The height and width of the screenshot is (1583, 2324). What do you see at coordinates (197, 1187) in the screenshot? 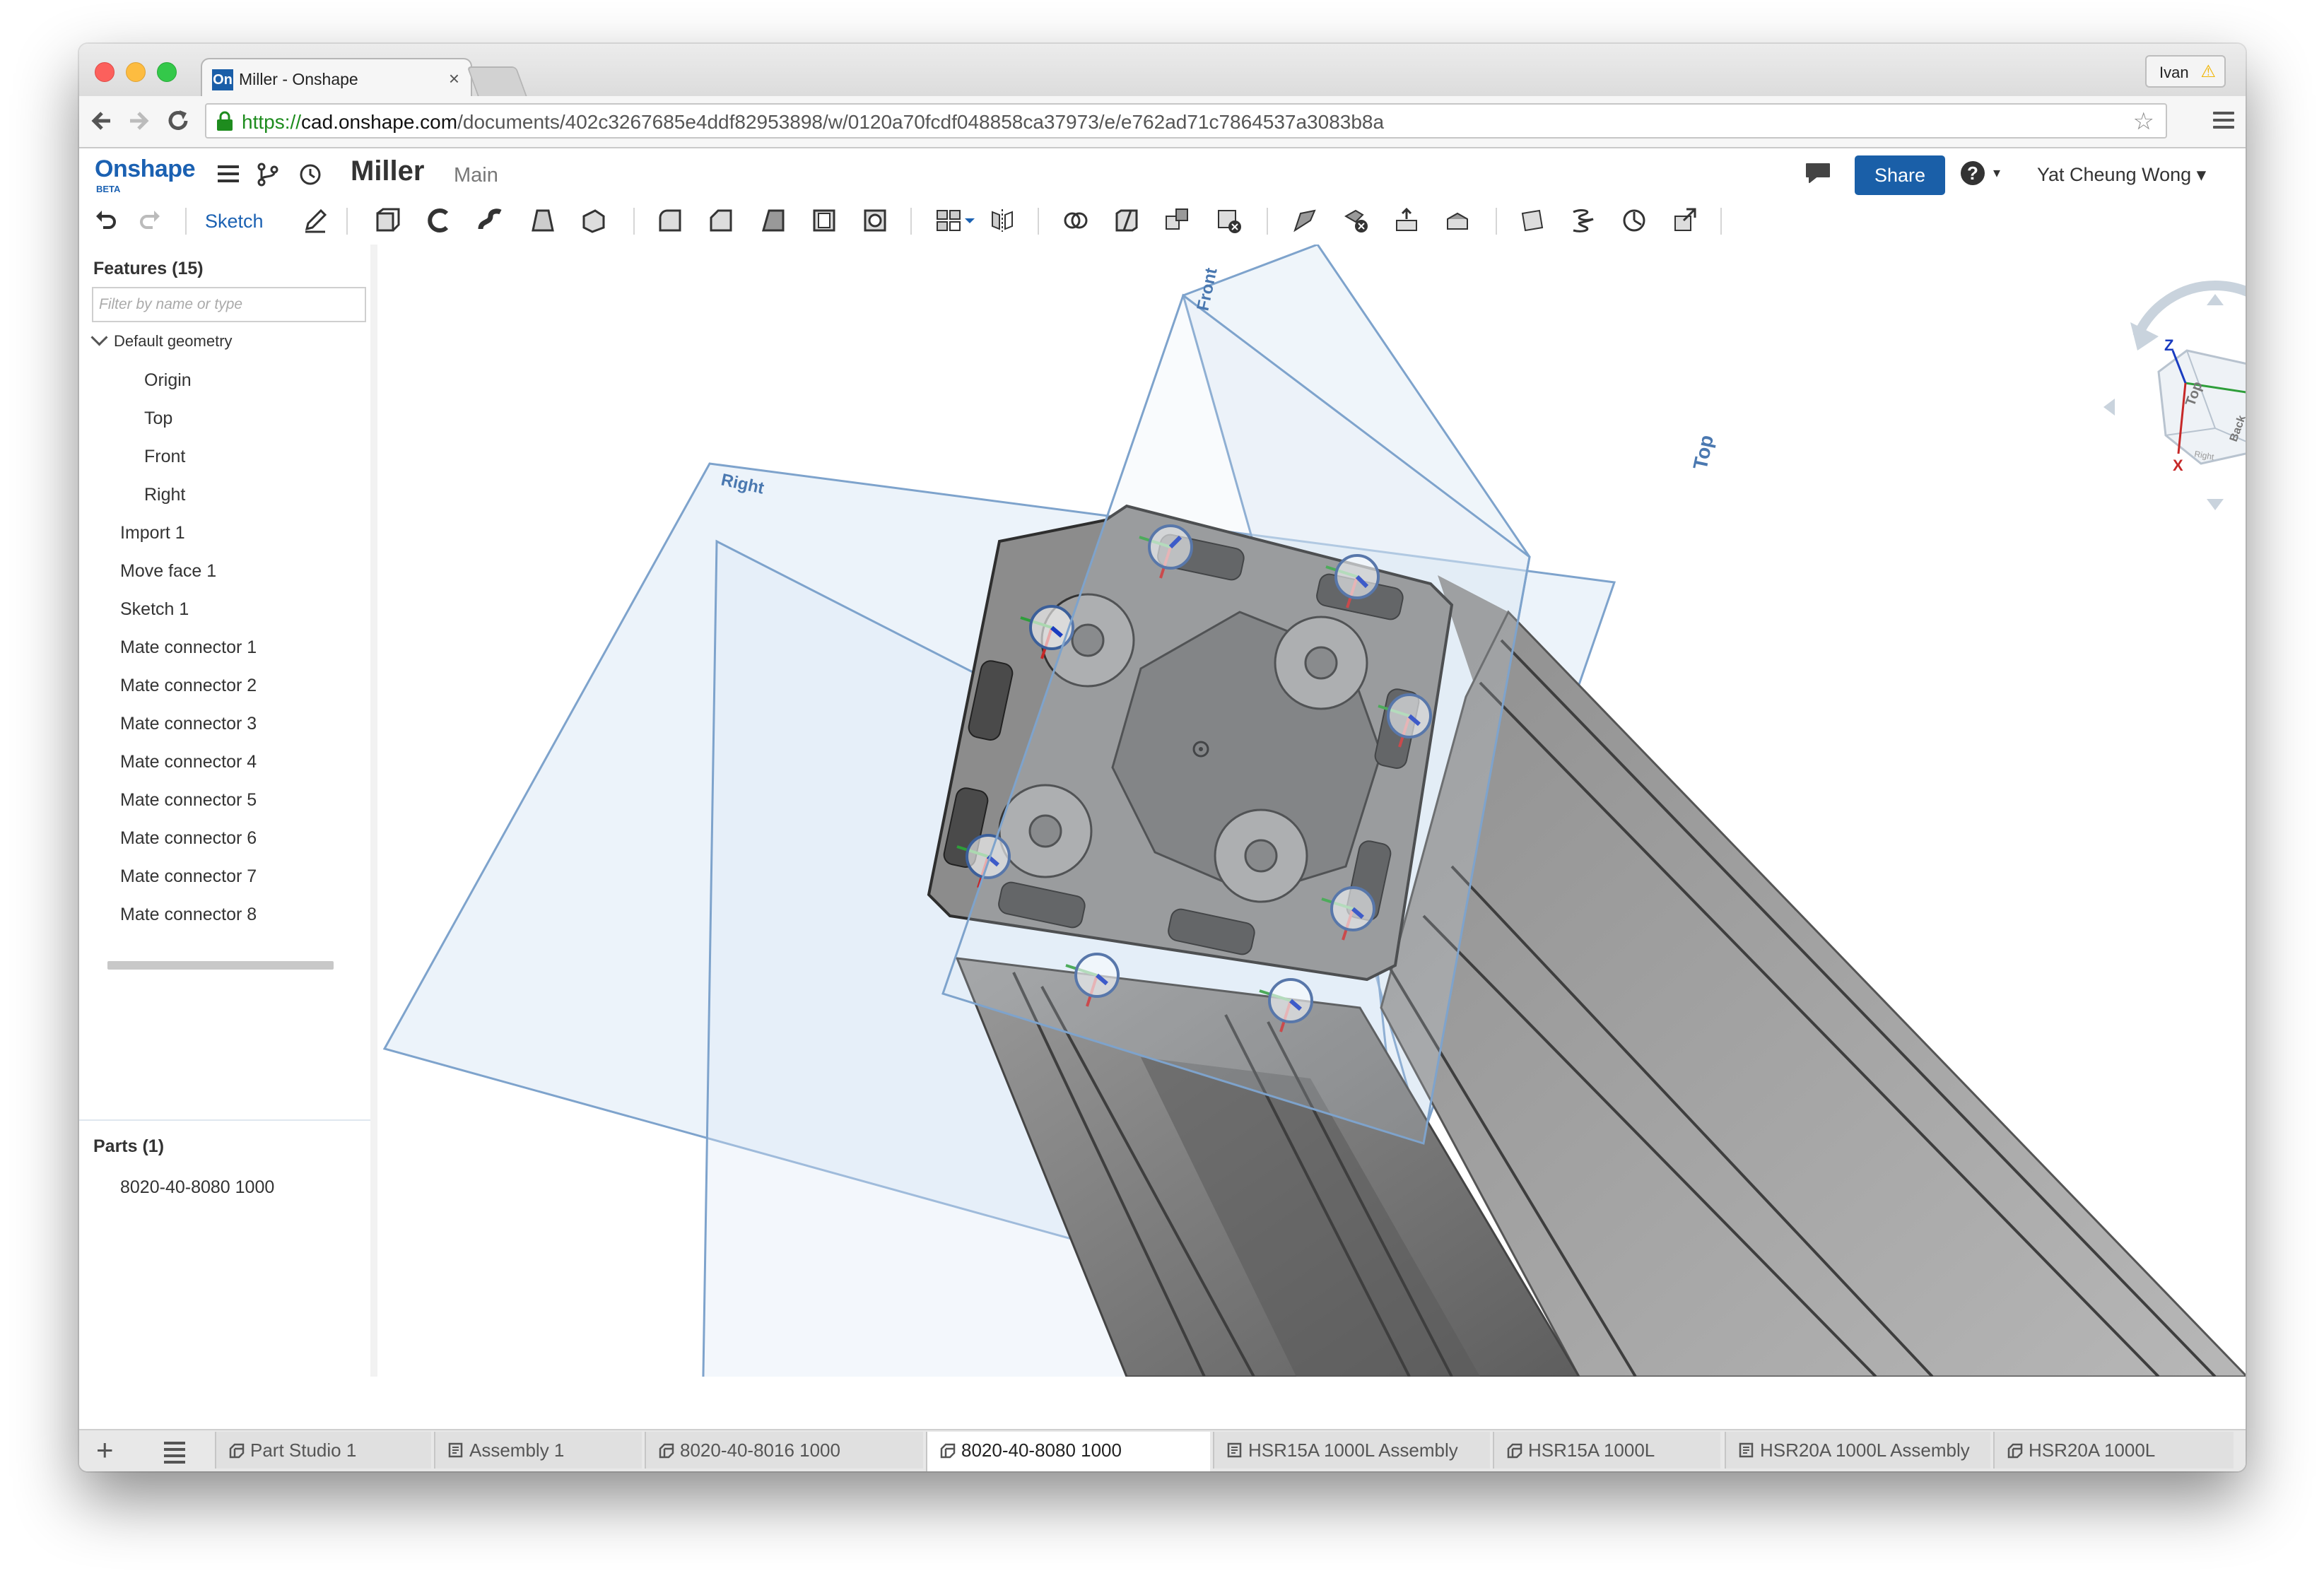
I see `part-item: 8020-40-8080 1000` at bounding box center [197, 1187].